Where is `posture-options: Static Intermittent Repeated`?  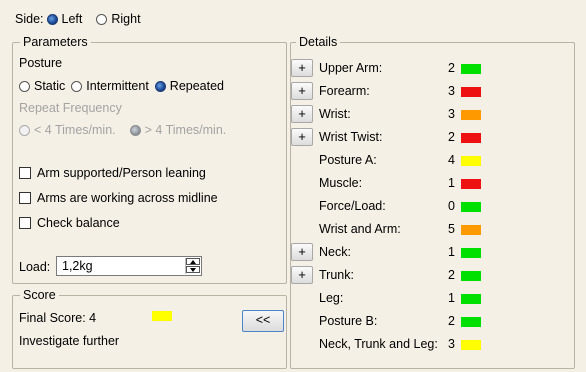
posture-options: Static Intermittent Repeated is located at coordinates (121, 86).